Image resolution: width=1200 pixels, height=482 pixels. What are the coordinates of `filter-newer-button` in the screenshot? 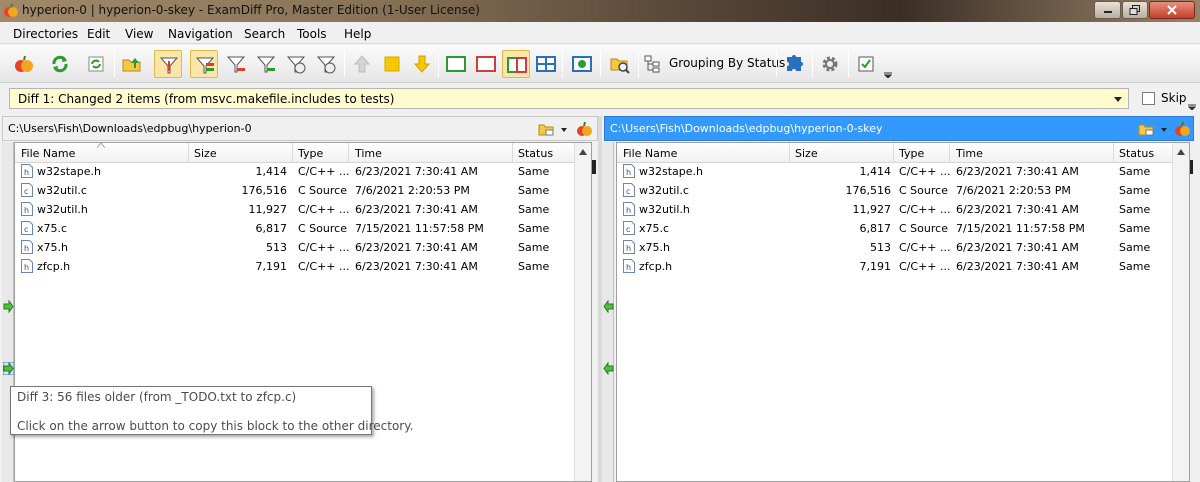 It's located at (296, 64).